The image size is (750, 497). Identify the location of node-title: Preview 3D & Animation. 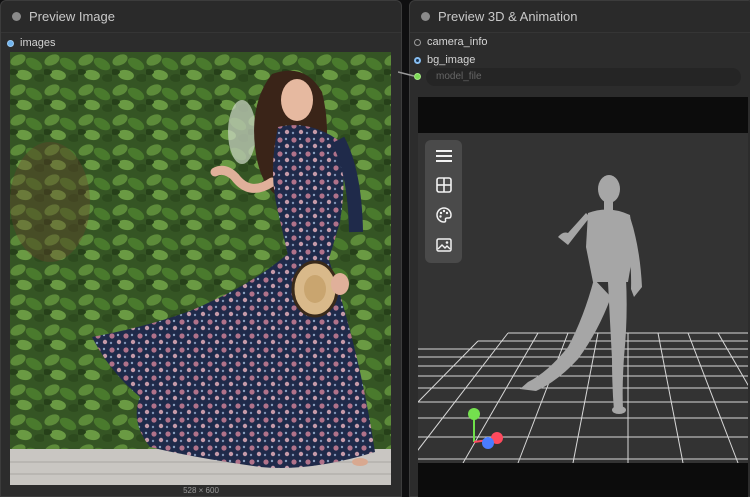
(508, 16).